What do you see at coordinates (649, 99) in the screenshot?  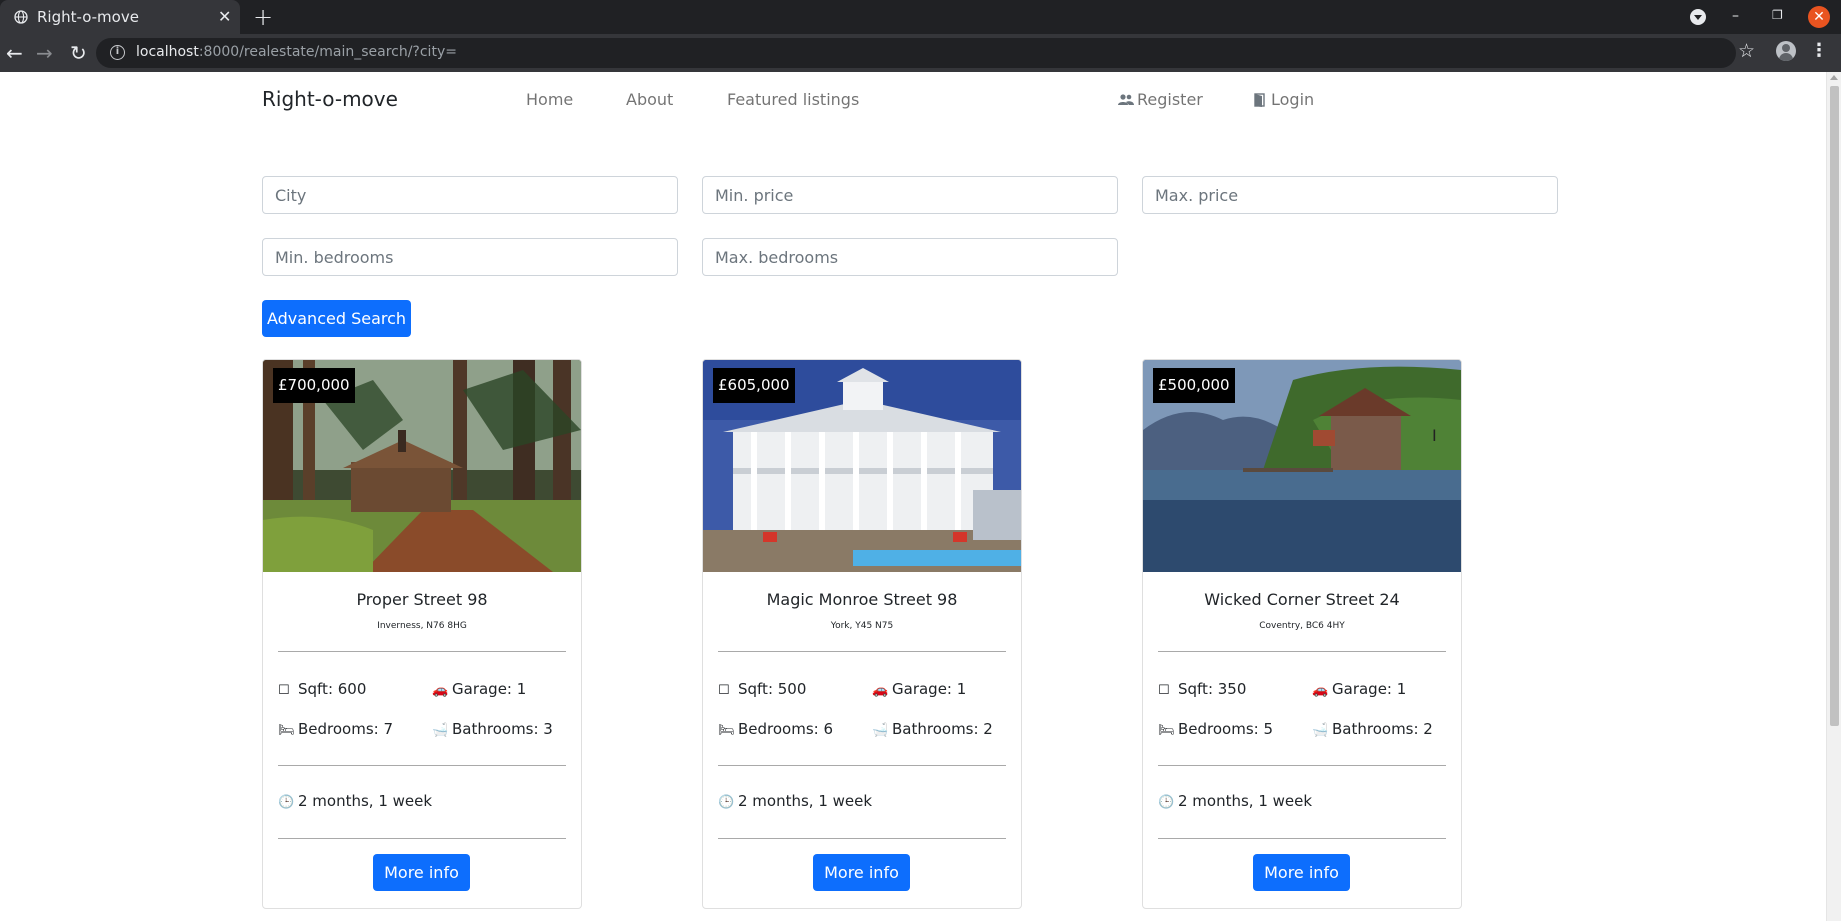 I see `nav-about: About` at bounding box center [649, 99].